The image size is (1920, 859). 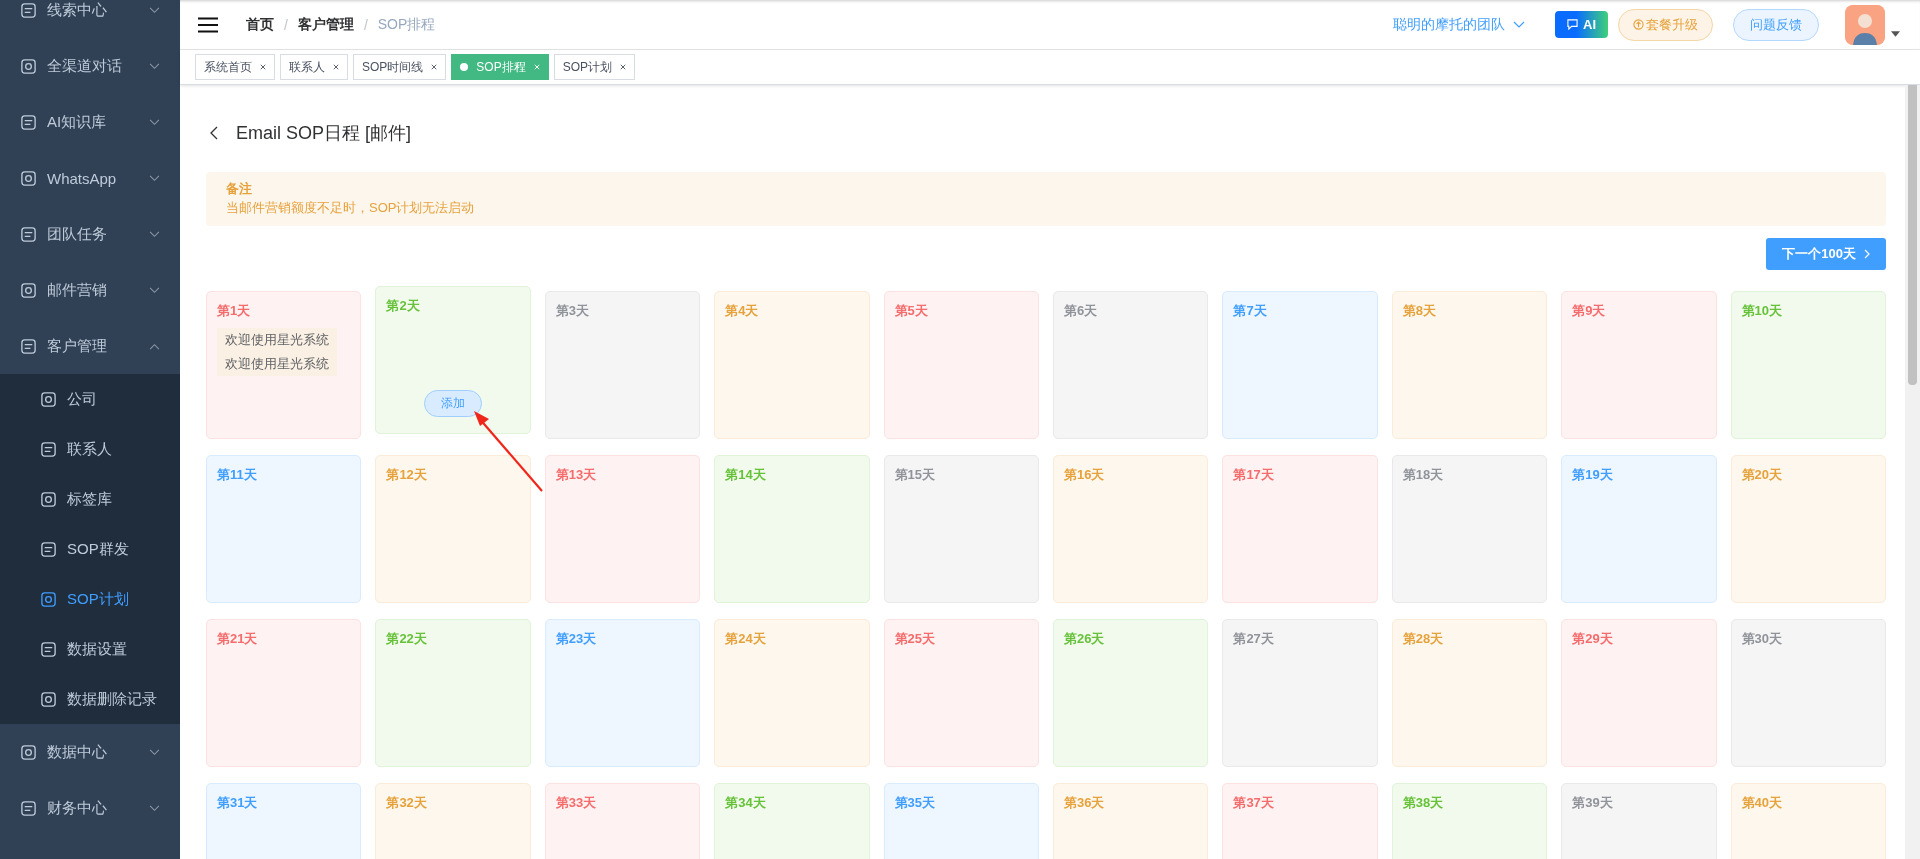 I want to click on upgrade-button: 套餐升级, so click(x=1665, y=24).